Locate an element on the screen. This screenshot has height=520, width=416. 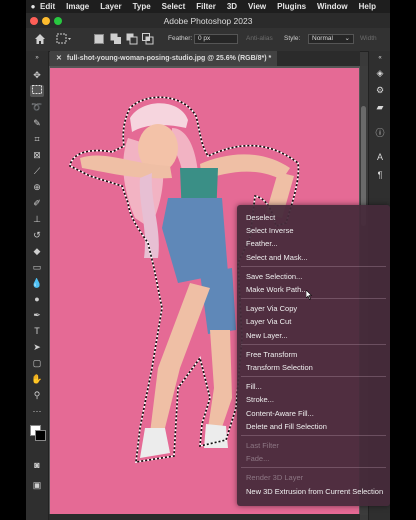
quick-selection-tool-icon: ✎ is located at coordinates (37, 123).